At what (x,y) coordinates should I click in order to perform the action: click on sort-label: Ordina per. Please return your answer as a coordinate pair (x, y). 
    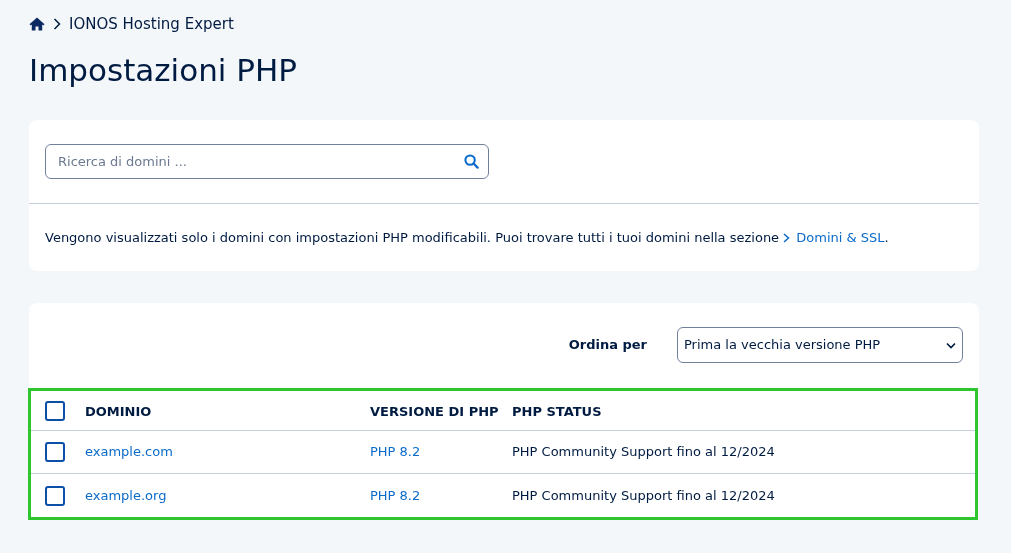
    Looking at the image, I should click on (607, 345).